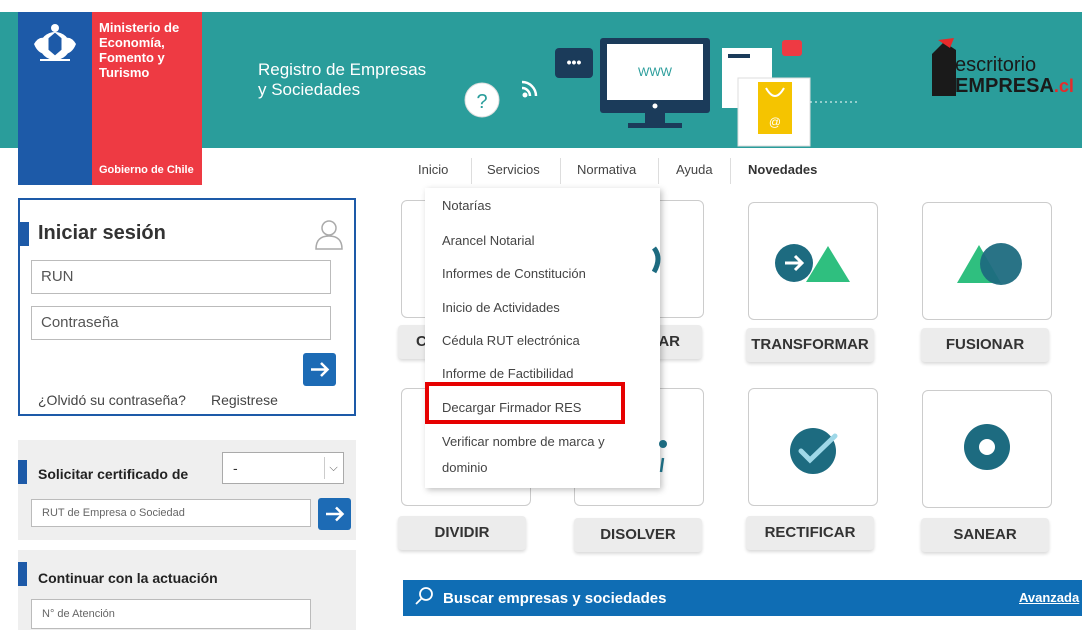 This screenshot has width=1082, height=630. What do you see at coordinates (541, 6) in the screenshot?
I see `header-top-strip` at bounding box center [541, 6].